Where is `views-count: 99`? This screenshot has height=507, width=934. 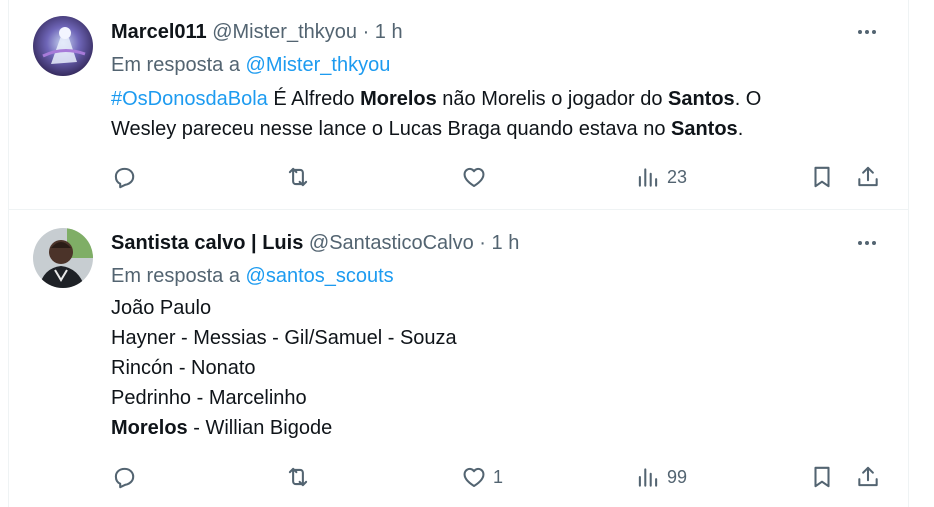 views-count: 99 is located at coordinates (677, 476).